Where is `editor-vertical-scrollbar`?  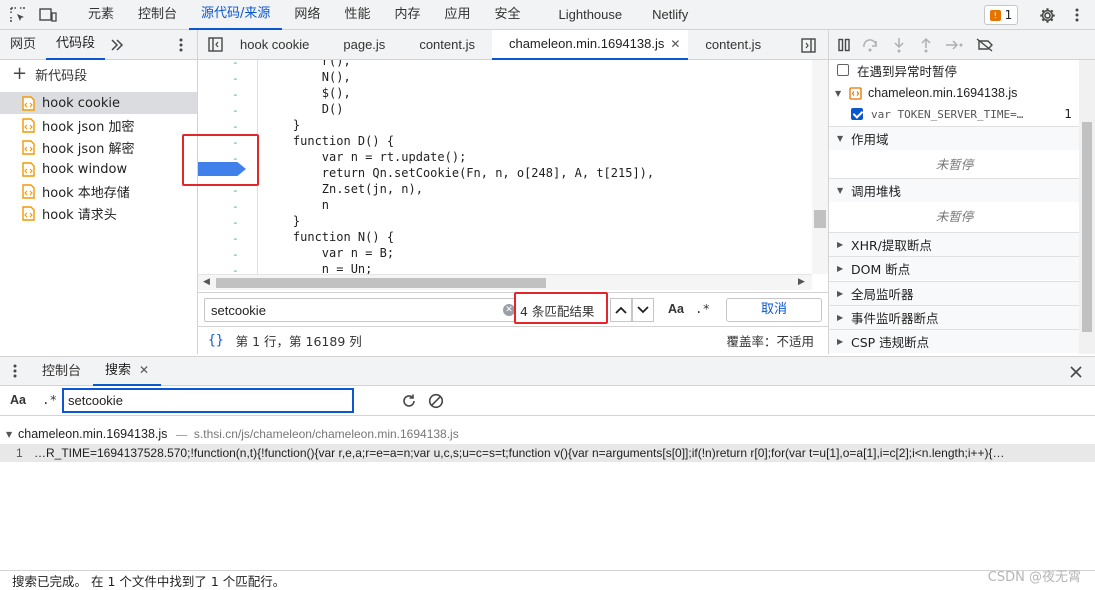 editor-vertical-scrollbar is located at coordinates (820, 167).